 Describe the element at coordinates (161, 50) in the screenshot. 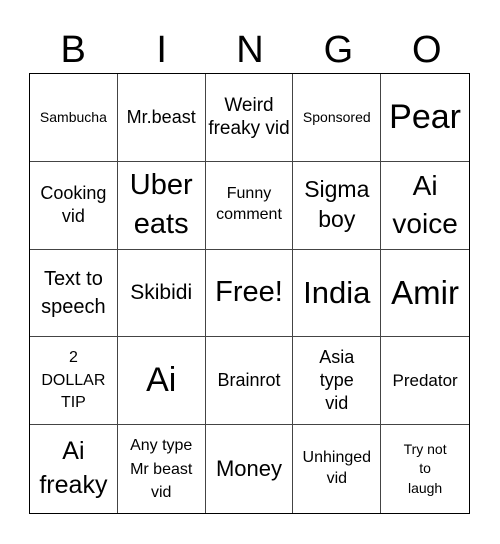

I see `header-letter-i: I` at that location.